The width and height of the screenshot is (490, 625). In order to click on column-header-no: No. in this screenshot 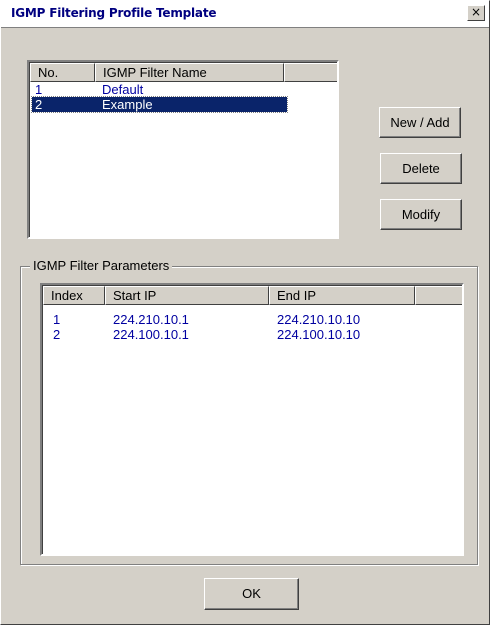, I will do `click(62, 72)`.